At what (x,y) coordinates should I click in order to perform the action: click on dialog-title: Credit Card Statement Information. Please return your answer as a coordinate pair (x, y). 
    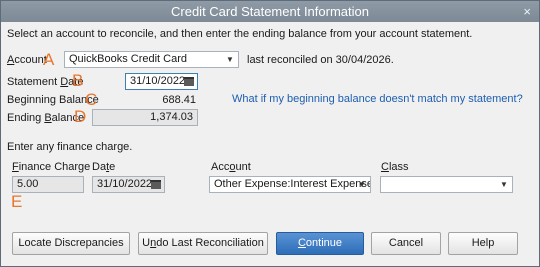
    Looking at the image, I should click on (270, 11).